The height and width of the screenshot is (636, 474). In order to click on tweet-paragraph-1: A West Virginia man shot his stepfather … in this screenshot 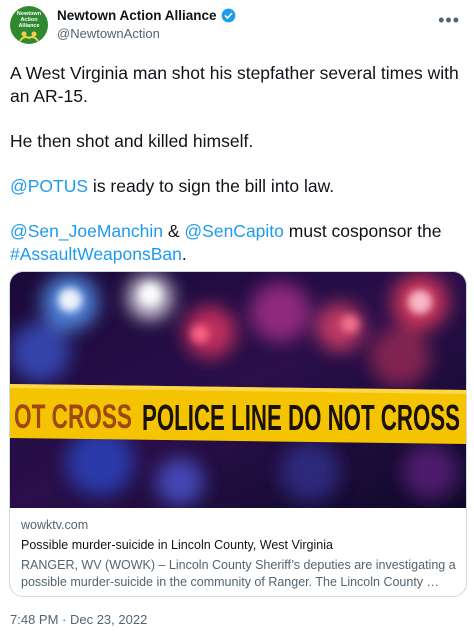, I will do `click(234, 84)`.